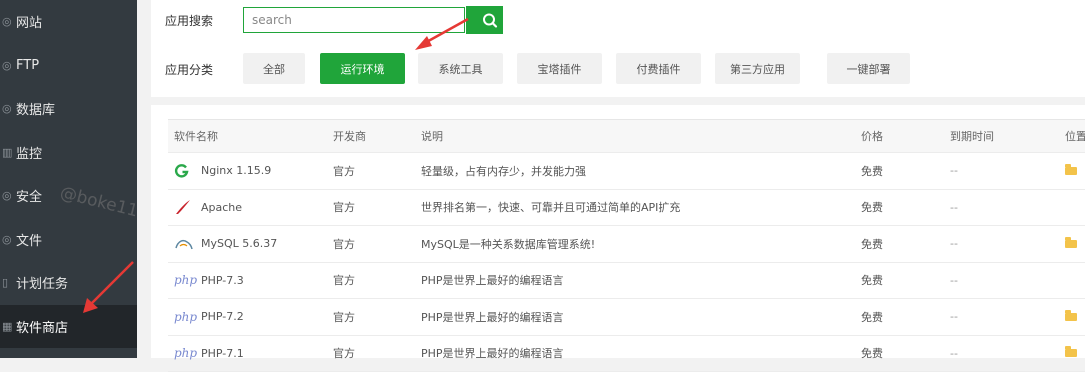  Describe the element at coordinates (1075, 136) in the screenshot. I see `header-location: 位置` at that location.